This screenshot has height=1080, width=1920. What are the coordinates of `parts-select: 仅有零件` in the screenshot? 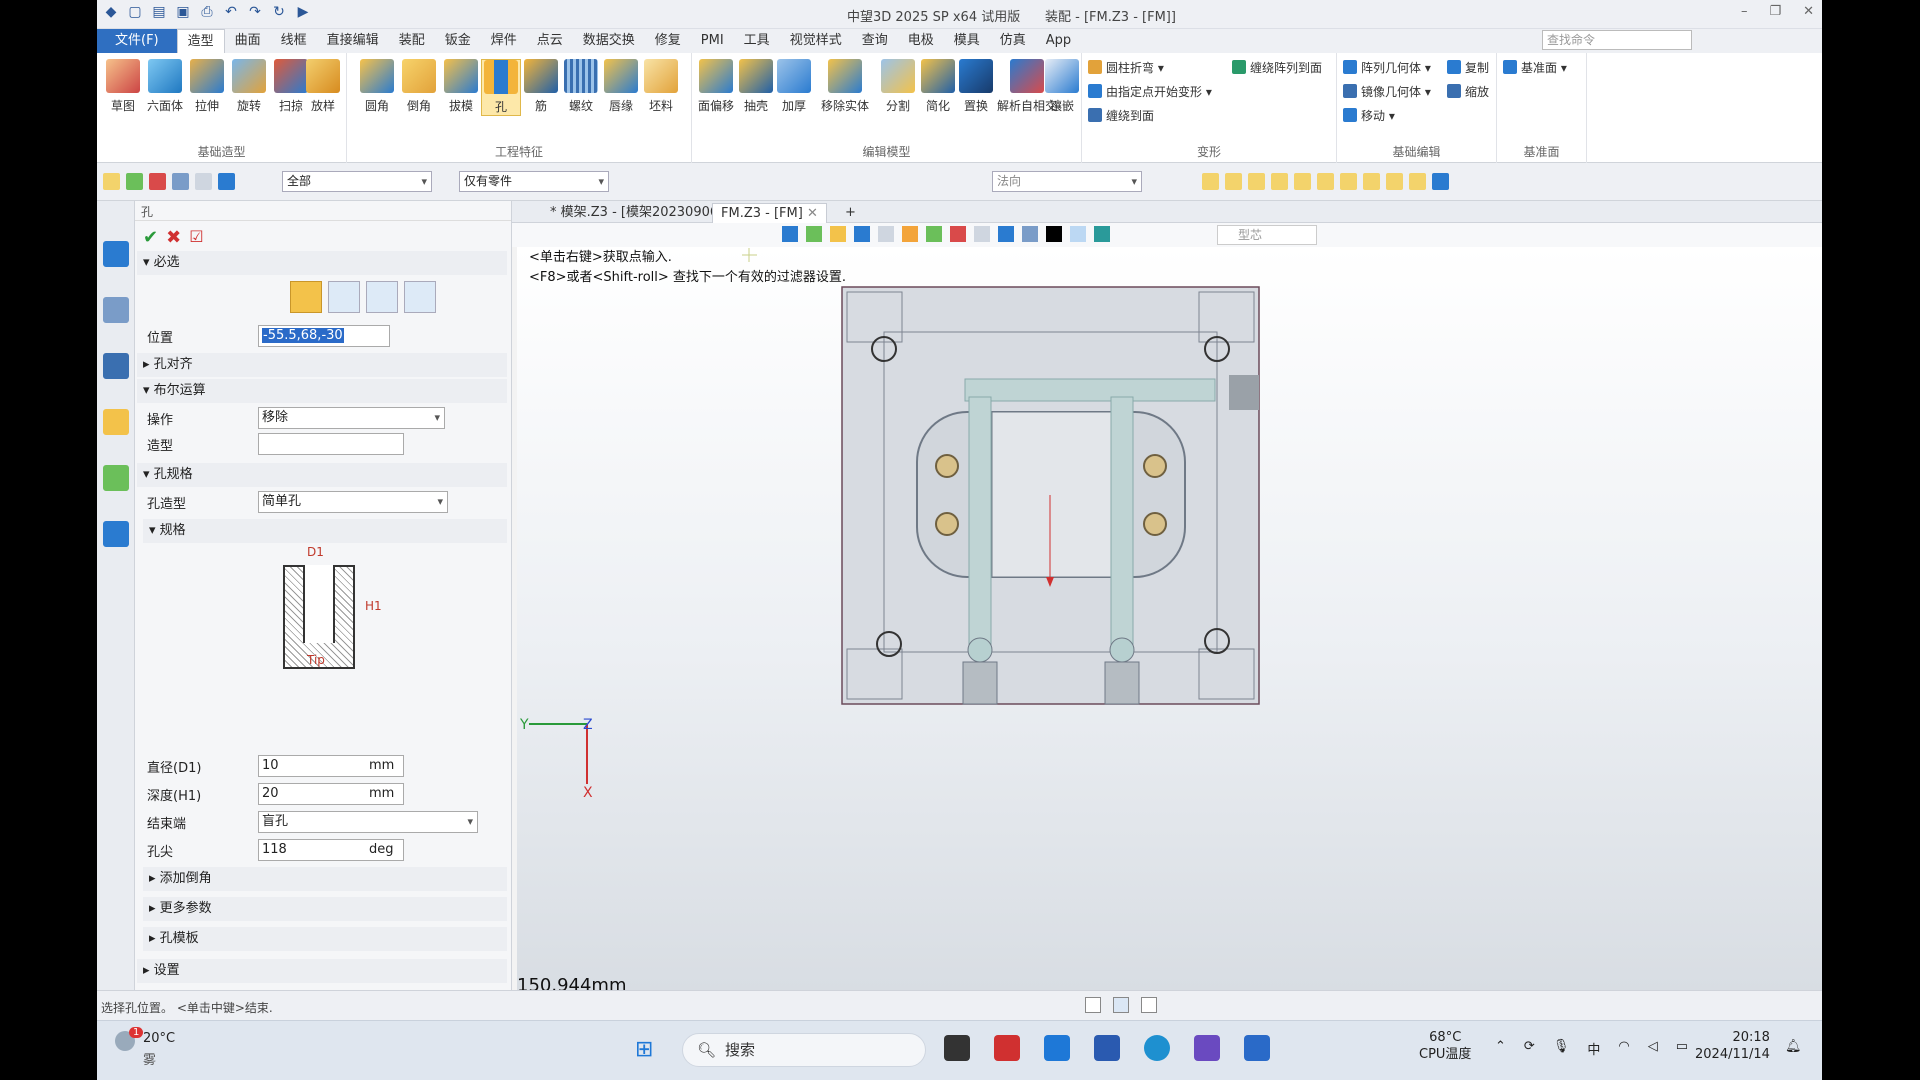 It's located at (534, 181).